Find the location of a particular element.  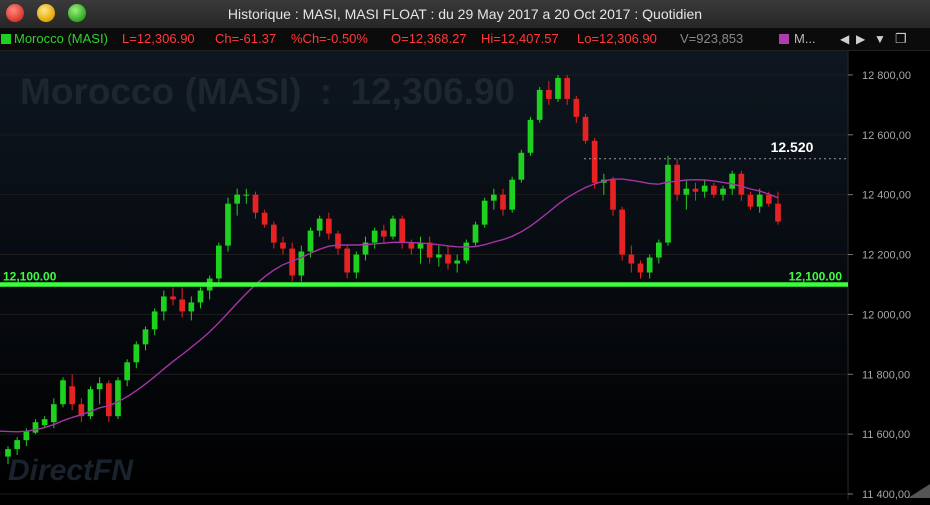

resistance-label: 12.520 is located at coordinates (792, 147).